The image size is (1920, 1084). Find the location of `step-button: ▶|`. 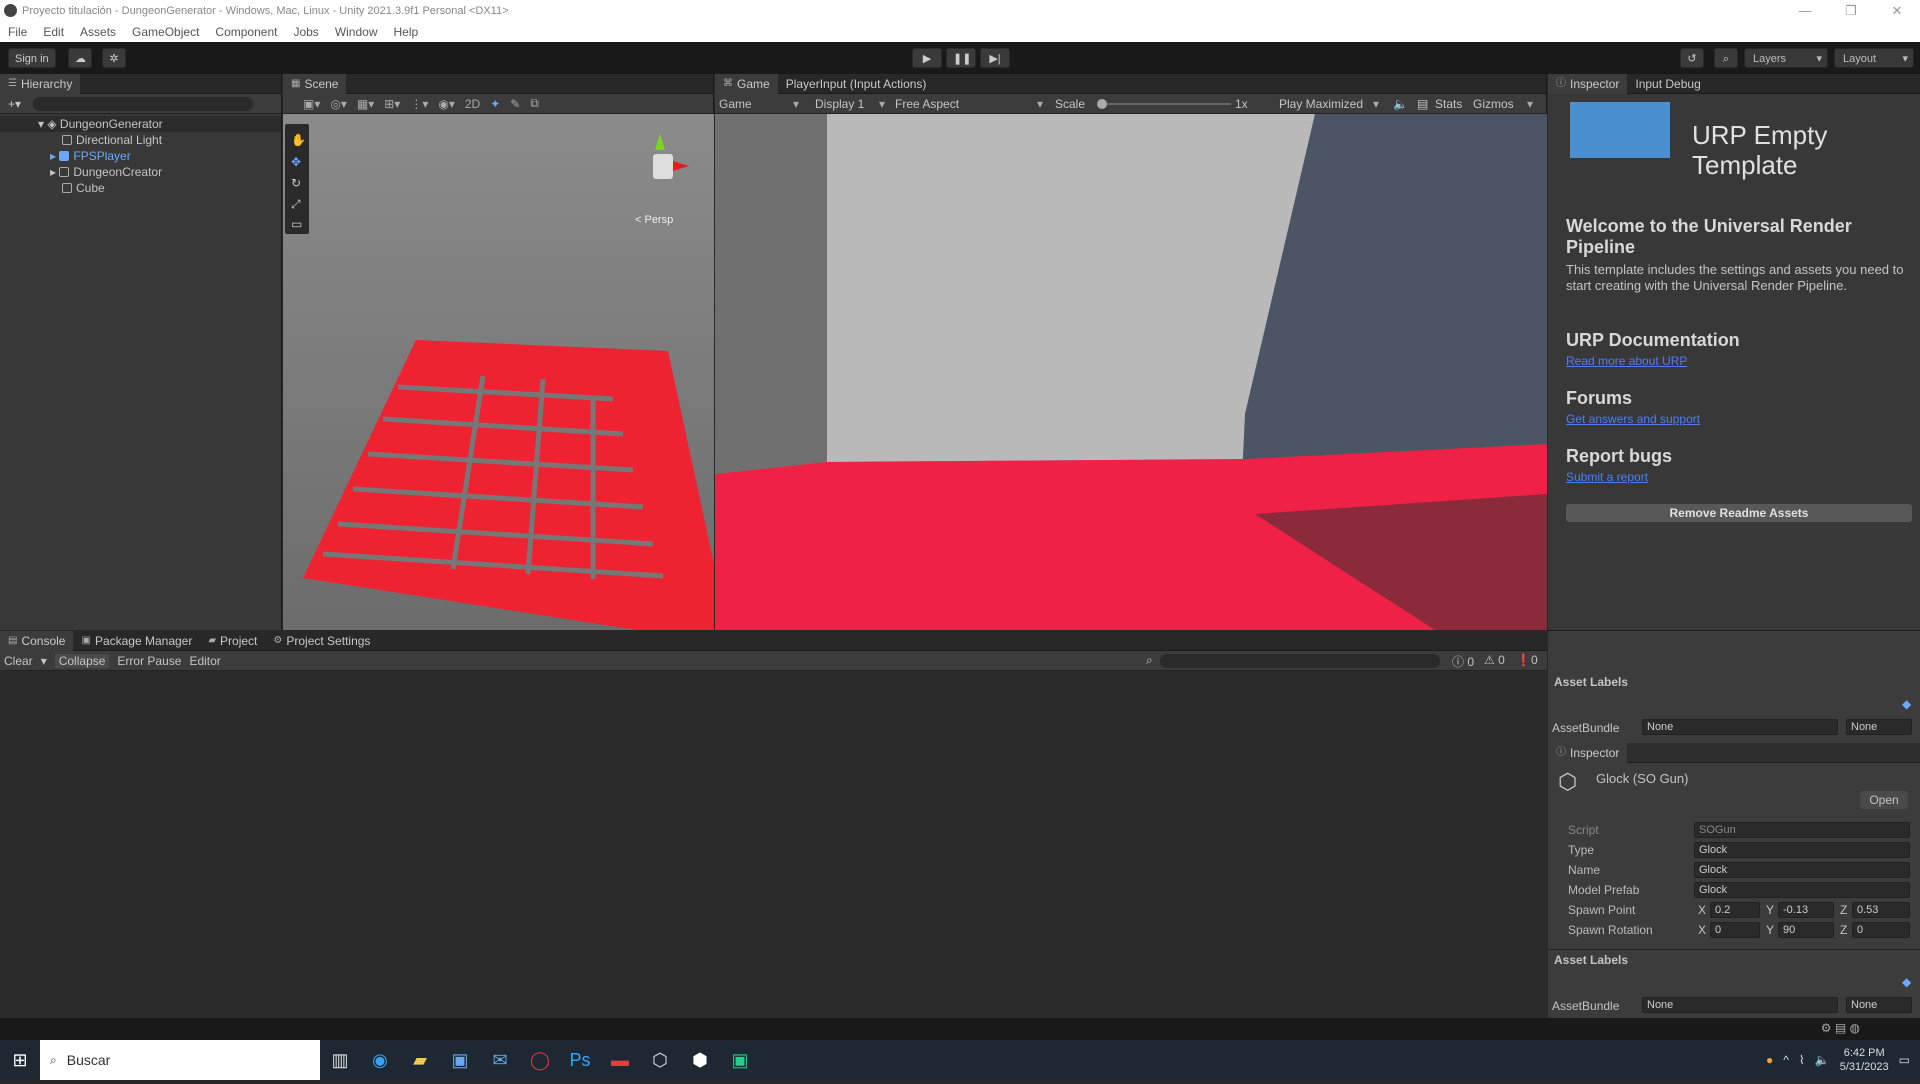

step-button: ▶| is located at coordinates (995, 58).